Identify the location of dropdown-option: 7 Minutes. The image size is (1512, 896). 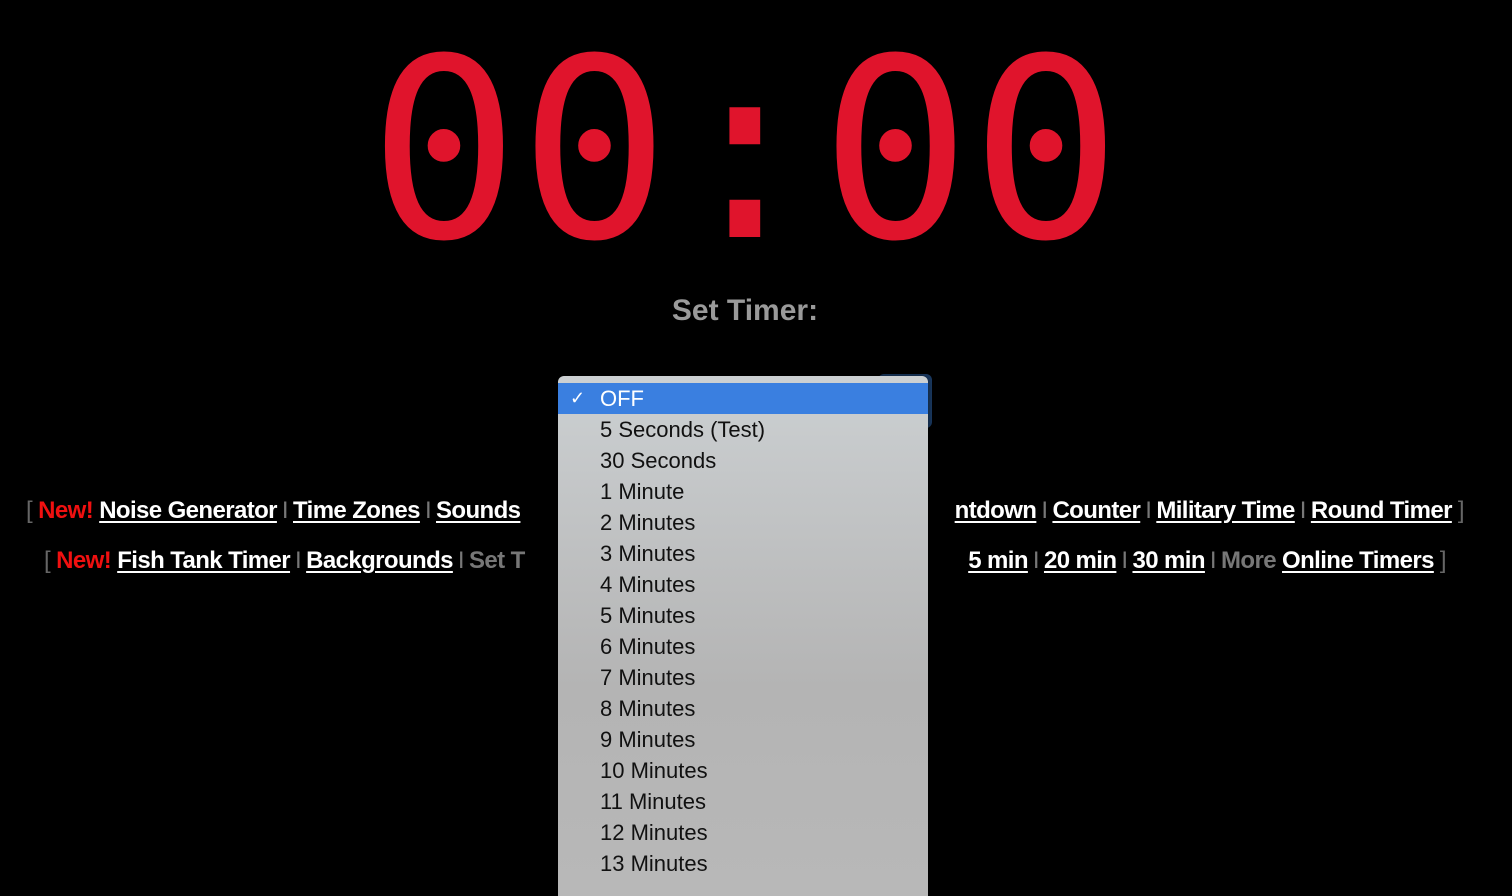
(743, 677).